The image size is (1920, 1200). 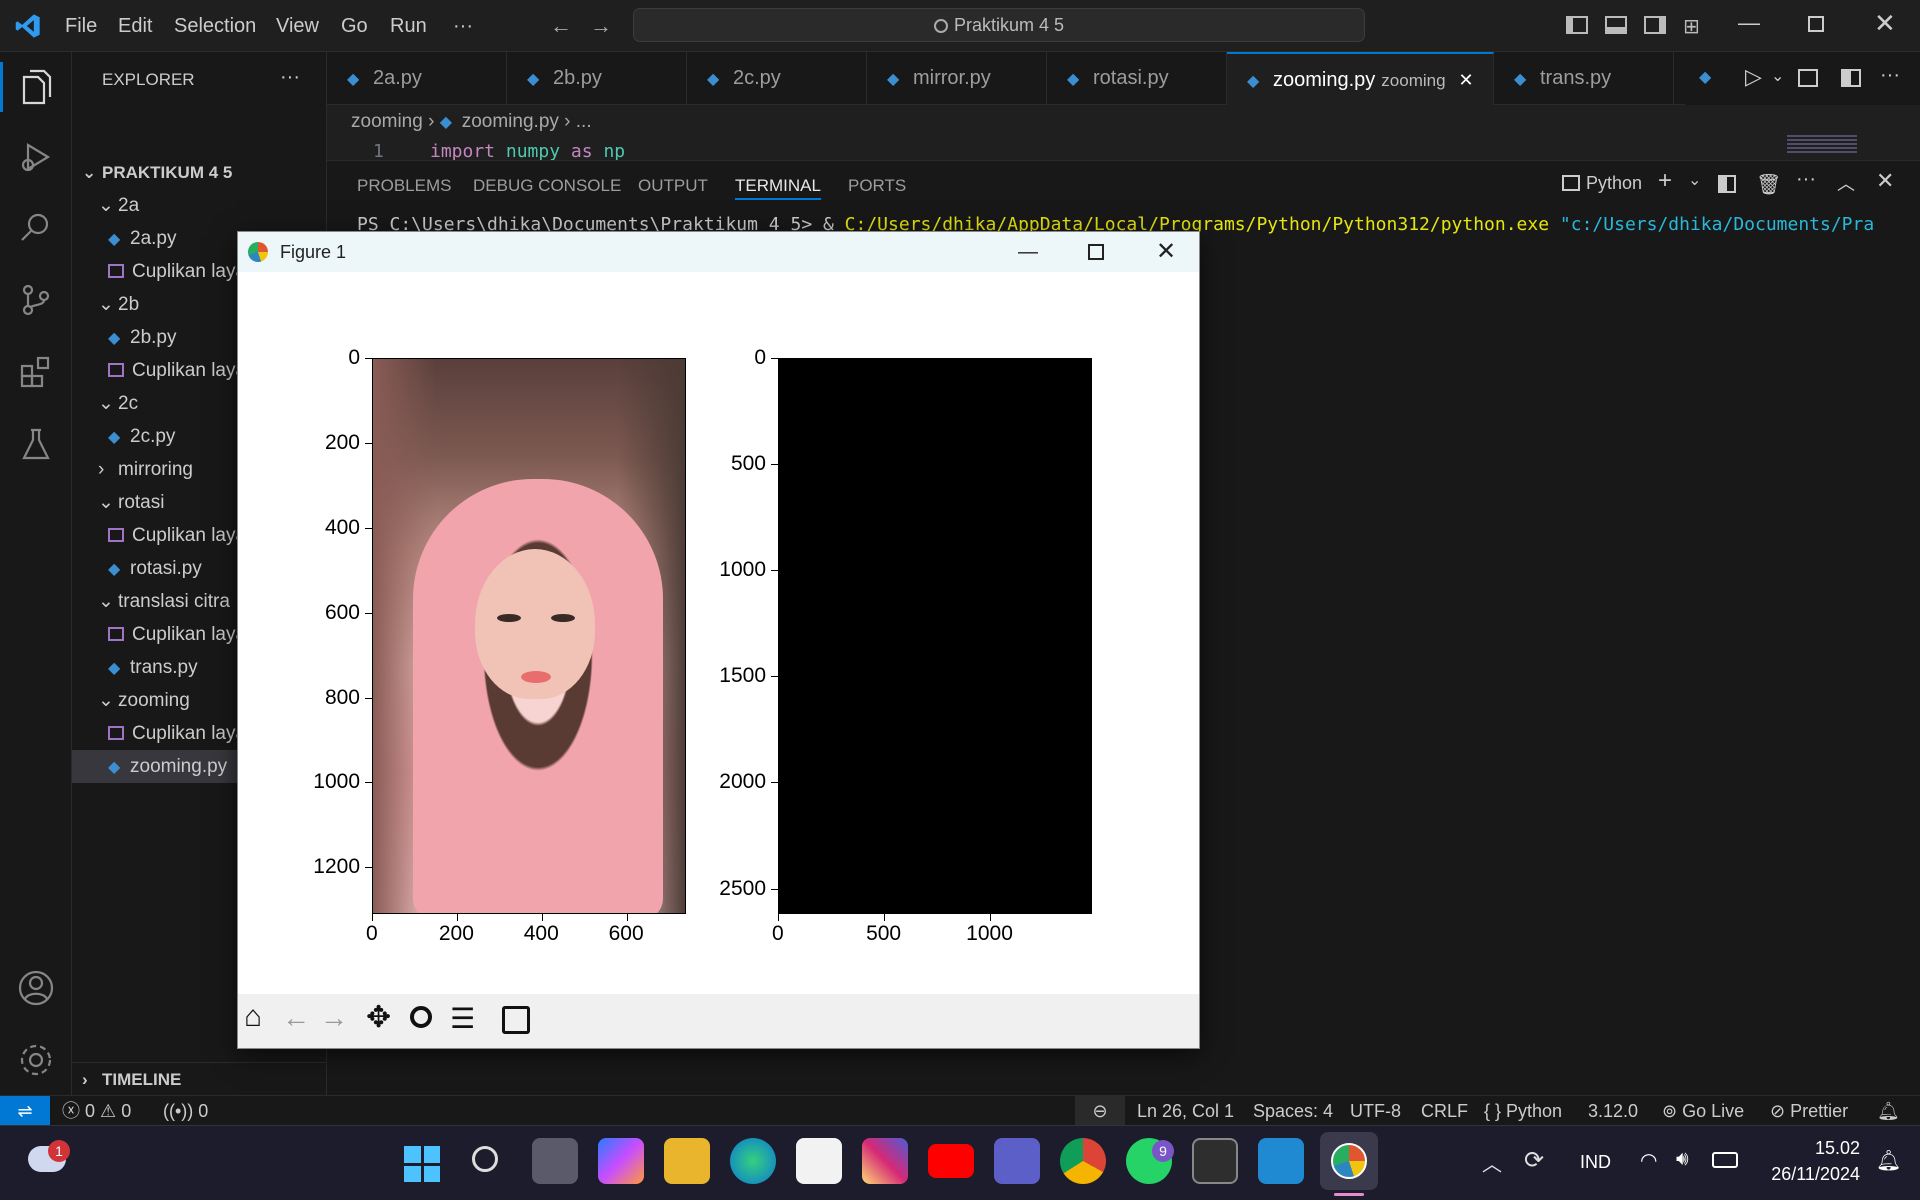 I want to click on run-debug-icon, so click(x=36, y=157).